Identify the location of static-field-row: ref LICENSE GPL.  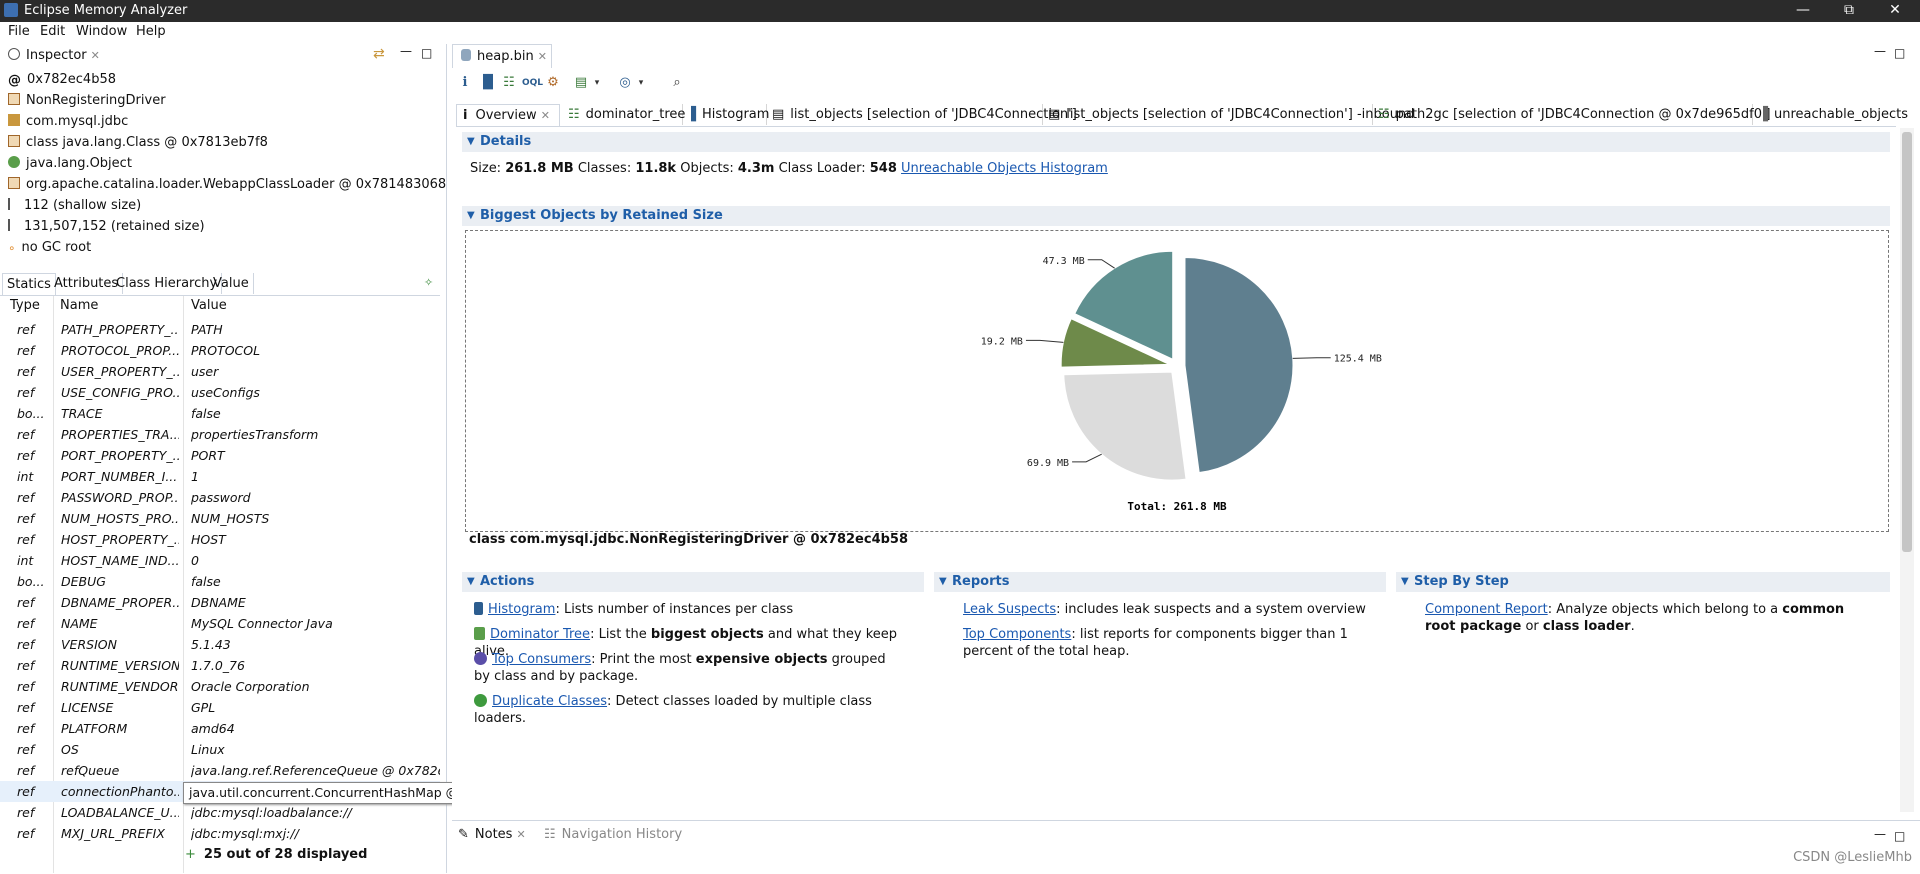
(220, 707).